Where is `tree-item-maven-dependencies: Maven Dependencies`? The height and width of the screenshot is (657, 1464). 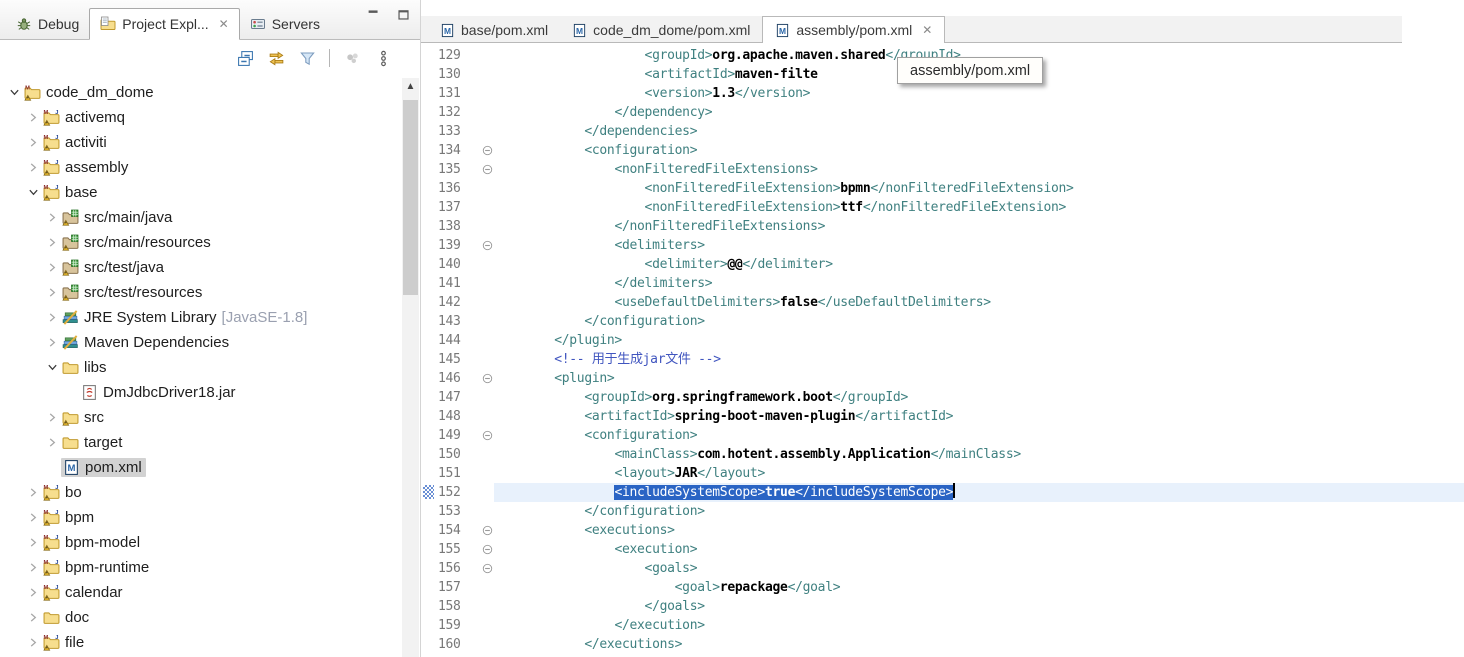 tree-item-maven-dependencies: Maven Dependencies is located at coordinates (200, 342).